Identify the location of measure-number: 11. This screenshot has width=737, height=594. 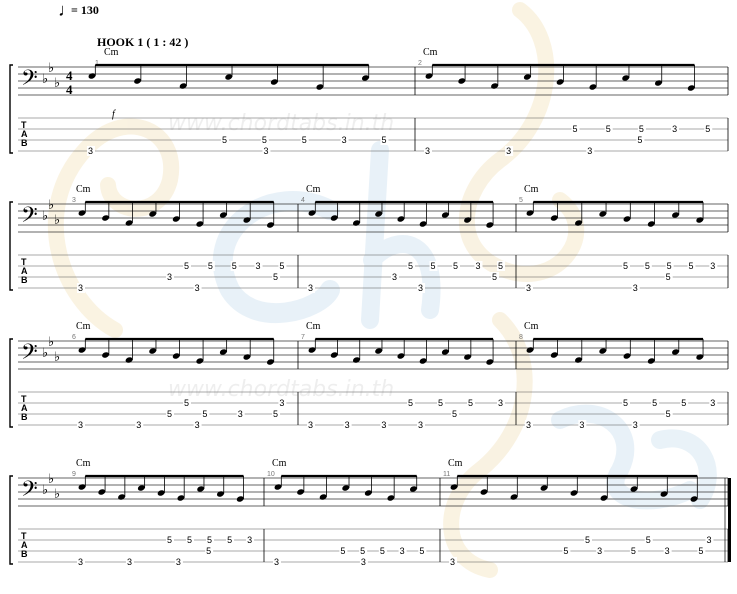
(446, 474).